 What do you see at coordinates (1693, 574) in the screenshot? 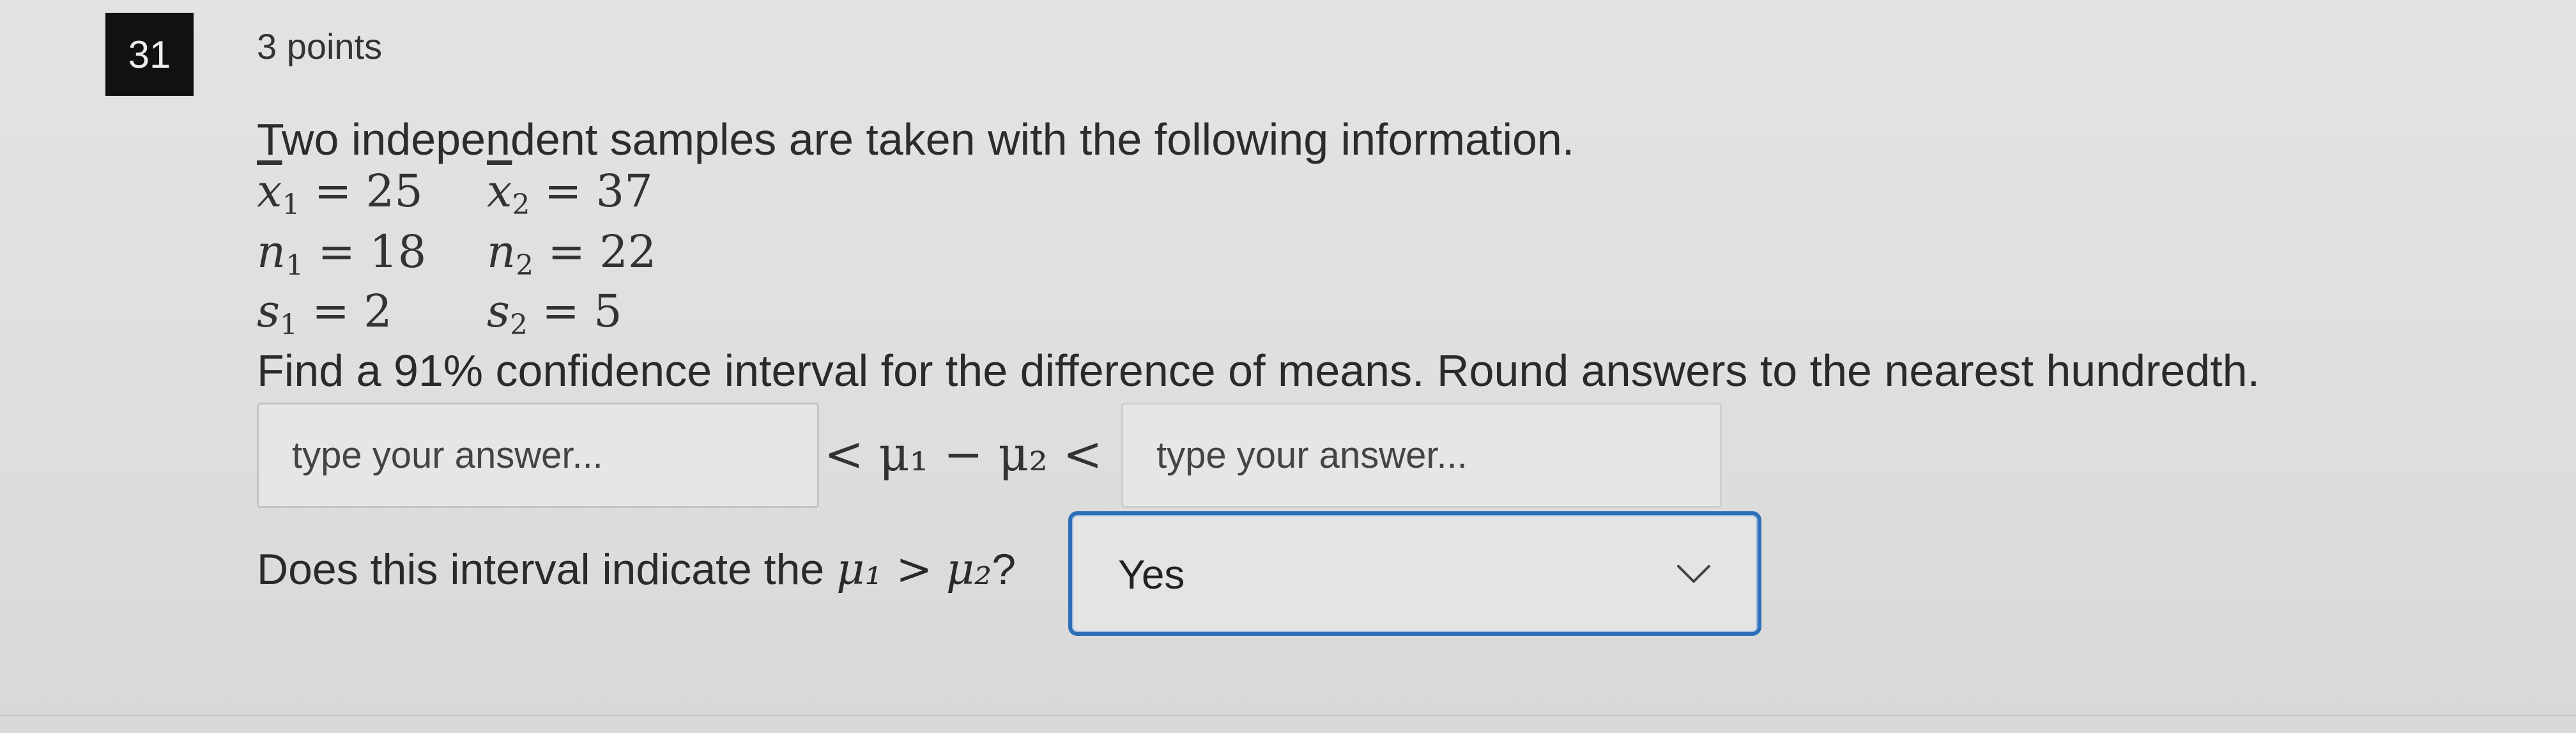
I see `chevron-down-icon` at bounding box center [1693, 574].